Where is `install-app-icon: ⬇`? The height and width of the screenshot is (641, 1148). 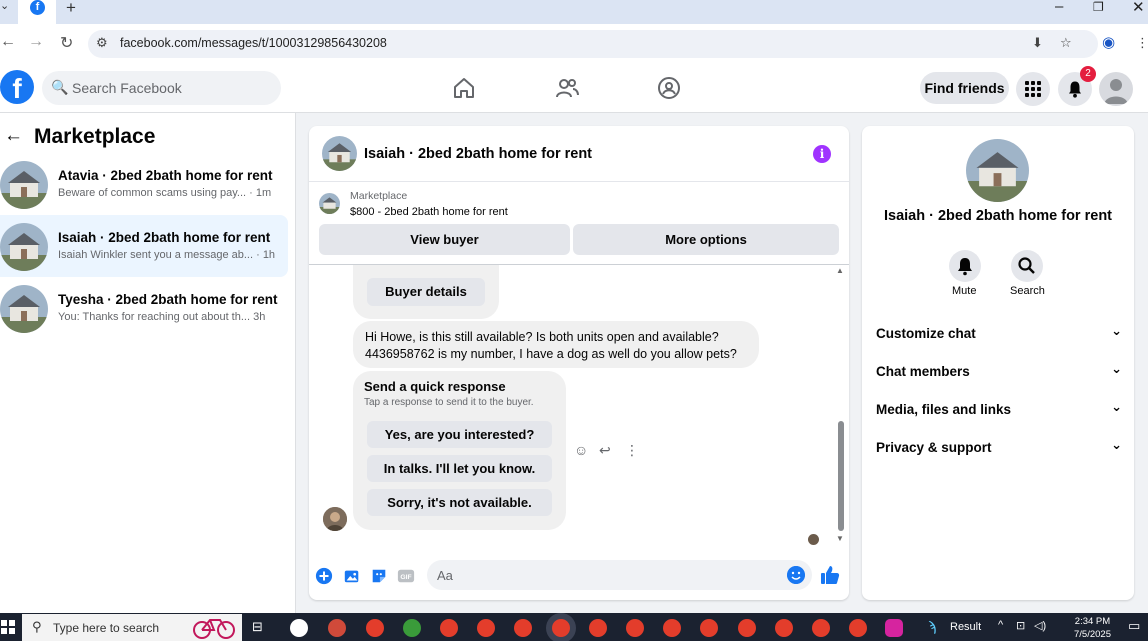
install-app-icon: ⬇ is located at coordinates (1037, 43).